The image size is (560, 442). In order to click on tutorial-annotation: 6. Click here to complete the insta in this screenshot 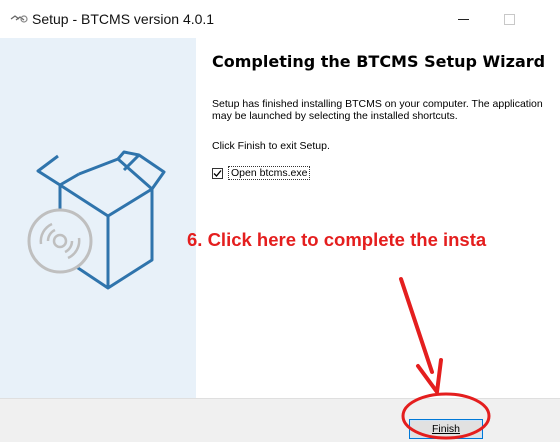, I will do `click(337, 239)`.